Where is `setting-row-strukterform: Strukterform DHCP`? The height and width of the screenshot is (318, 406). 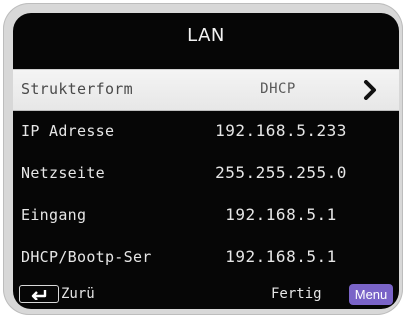 setting-row-strukterform: Strukterform DHCP is located at coordinates (206, 90).